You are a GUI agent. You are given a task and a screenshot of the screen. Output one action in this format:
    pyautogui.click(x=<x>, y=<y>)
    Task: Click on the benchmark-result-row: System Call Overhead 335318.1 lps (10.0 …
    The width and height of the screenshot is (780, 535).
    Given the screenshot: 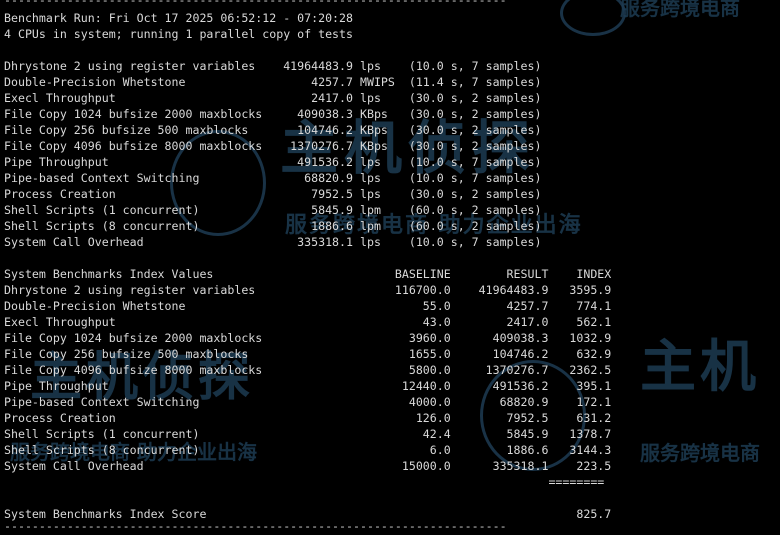 What is the action you would take?
    pyautogui.click(x=273, y=242)
    